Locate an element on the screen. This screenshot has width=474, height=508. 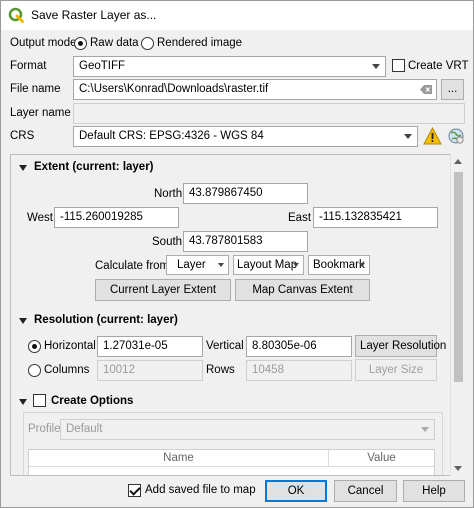
format-label: Format is located at coordinates (28, 66).